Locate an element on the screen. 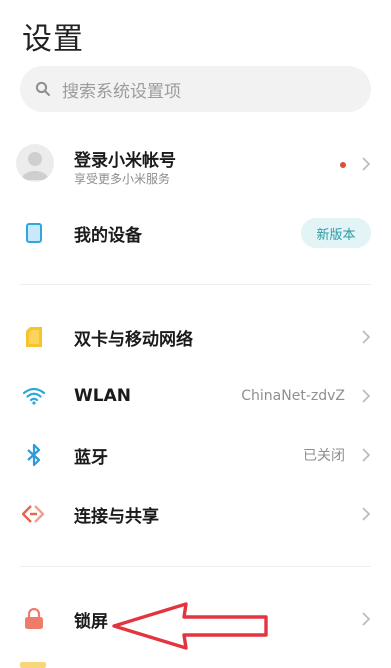 The height and width of the screenshot is (668, 391). account-name: 登录小米帐号 is located at coordinates (125, 161).